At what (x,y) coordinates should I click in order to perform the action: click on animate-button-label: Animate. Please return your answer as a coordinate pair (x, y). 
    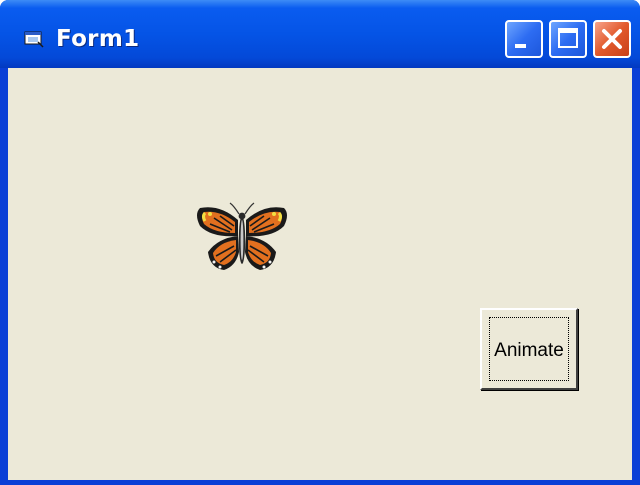
    Looking at the image, I should click on (529, 350).